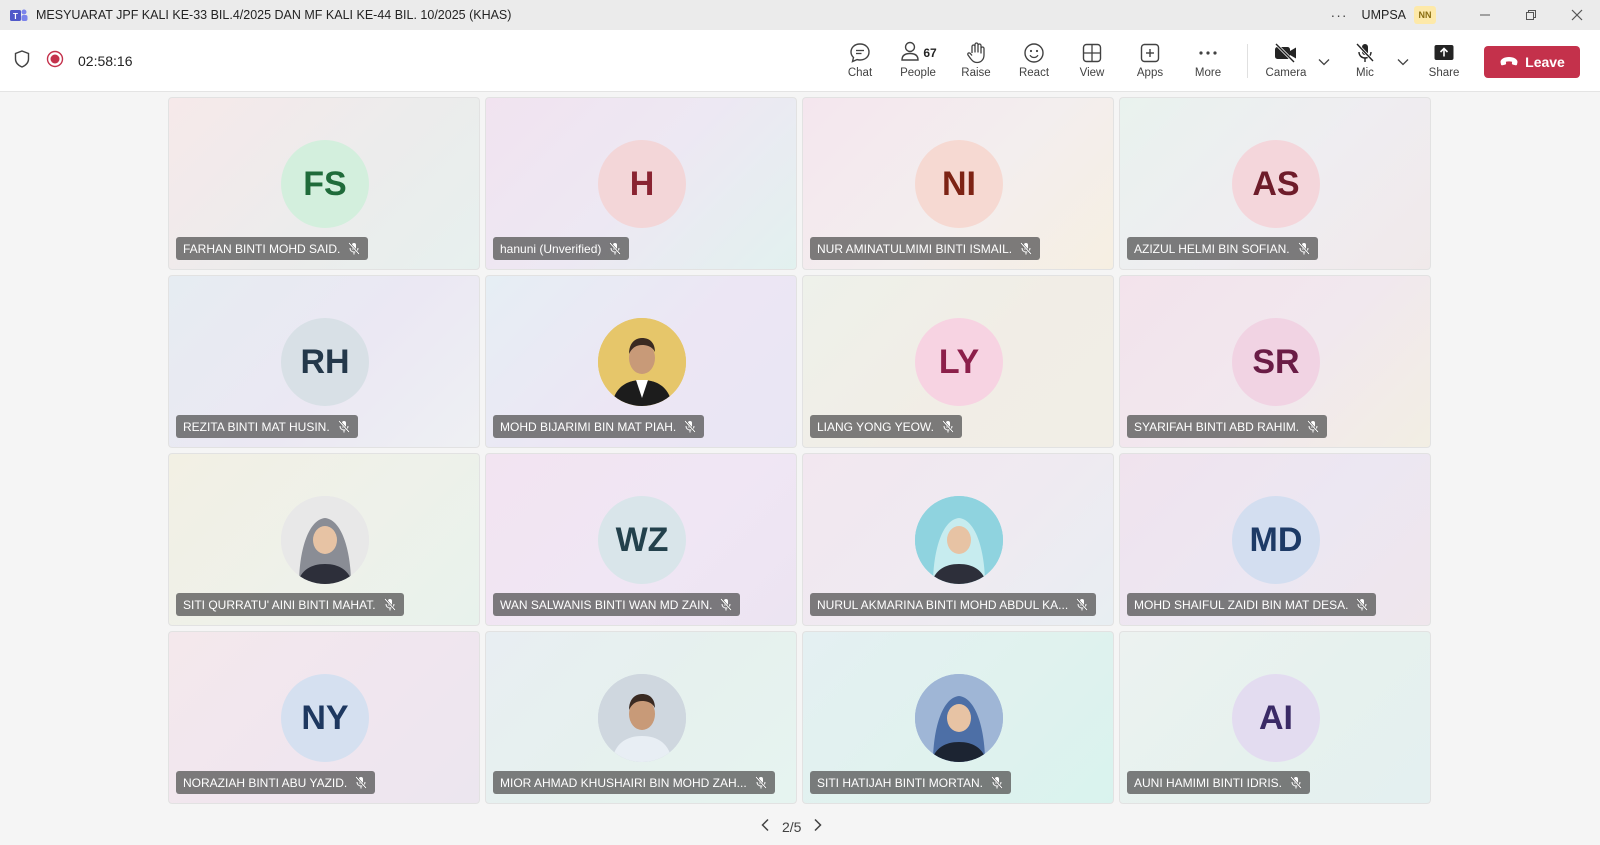  I want to click on view-label: View, so click(1092, 73).